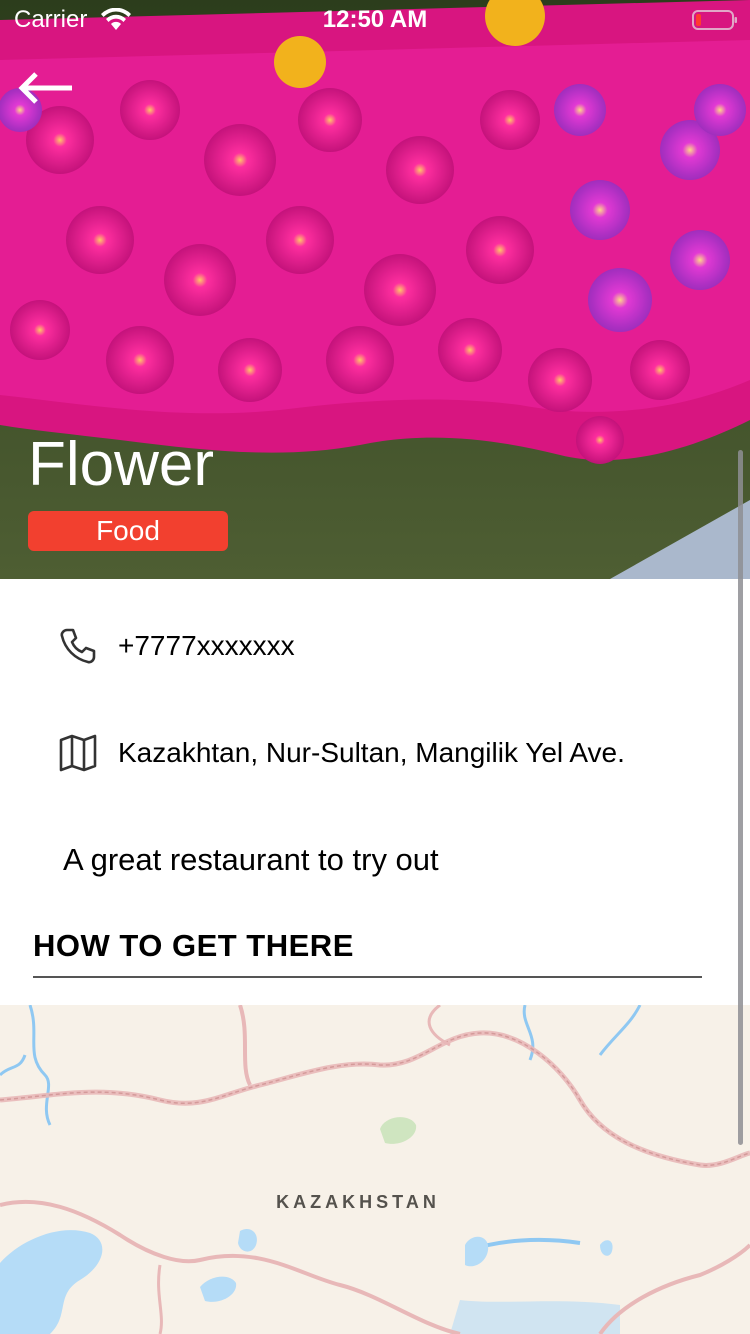 The height and width of the screenshot is (1334, 750). I want to click on phone-row: +7777xxxxxxx, so click(176, 646).